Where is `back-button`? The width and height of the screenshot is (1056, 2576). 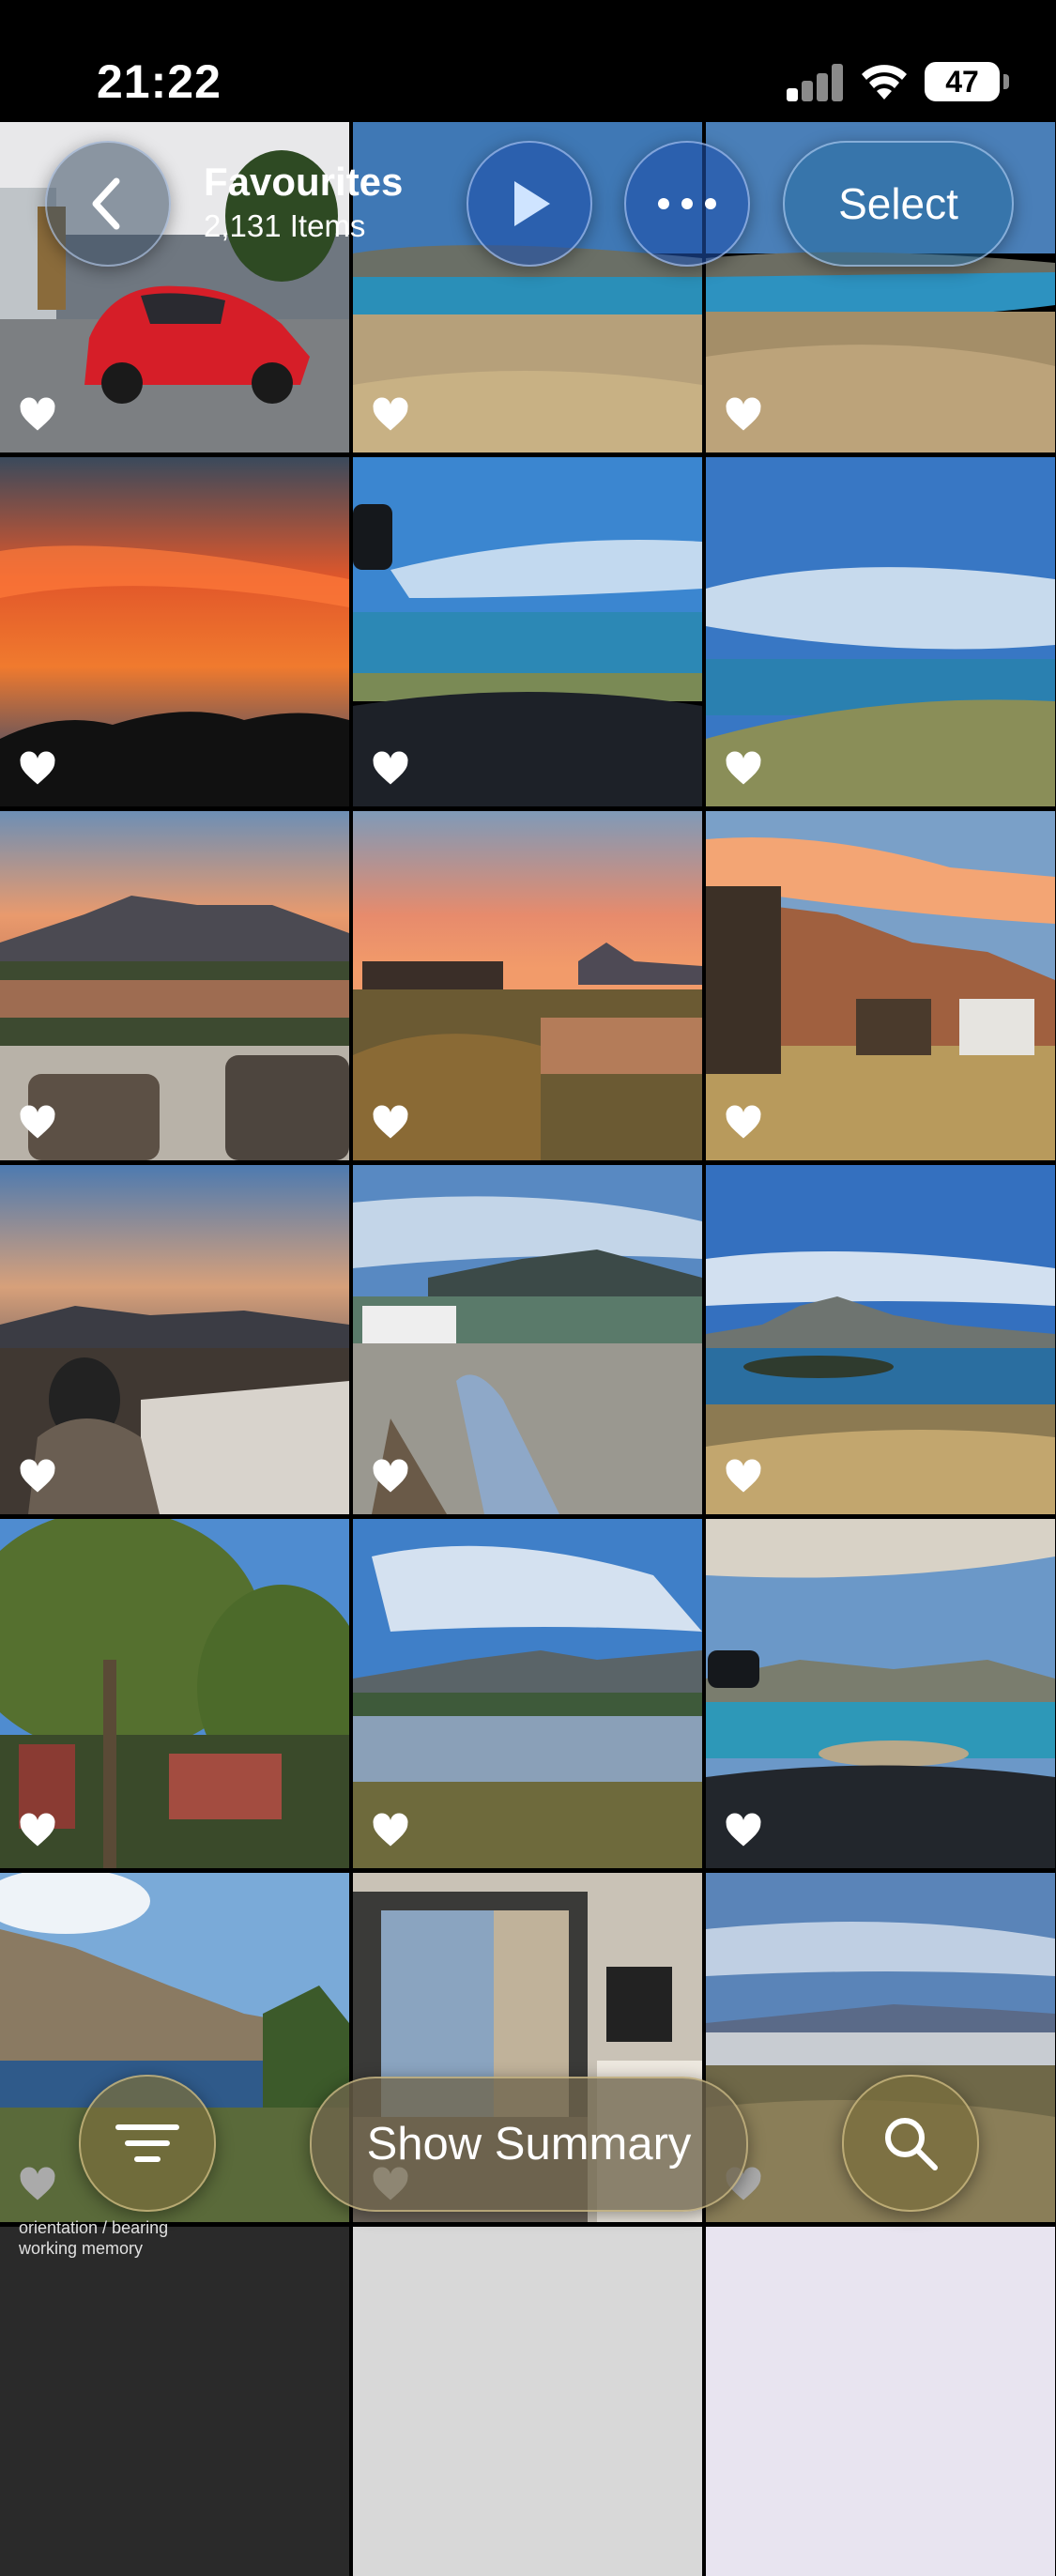
back-button is located at coordinates (108, 204).